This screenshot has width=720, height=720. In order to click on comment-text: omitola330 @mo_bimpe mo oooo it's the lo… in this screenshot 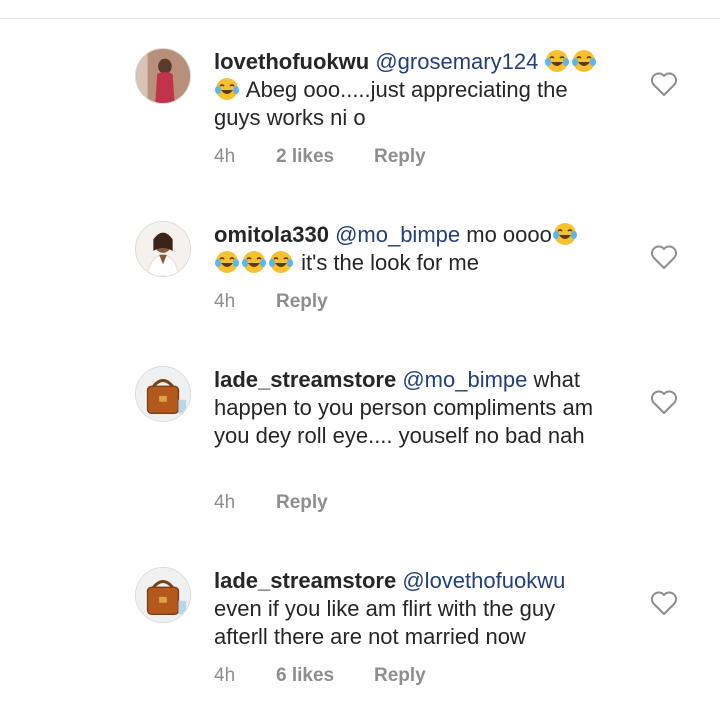, I will do `click(414, 249)`.